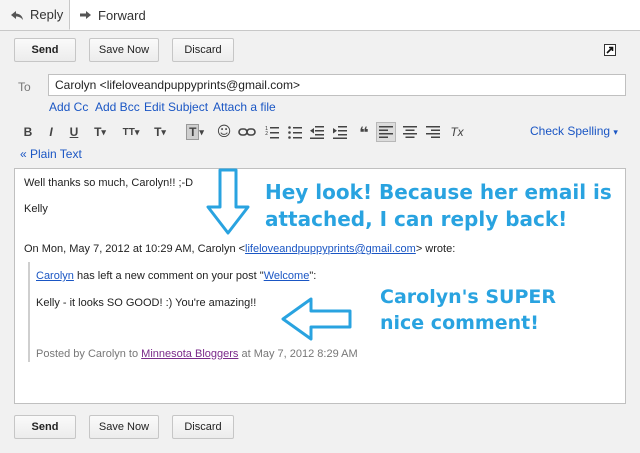 The width and height of the screenshot is (640, 453). I want to click on tab-reply: Reply, so click(35, 15).